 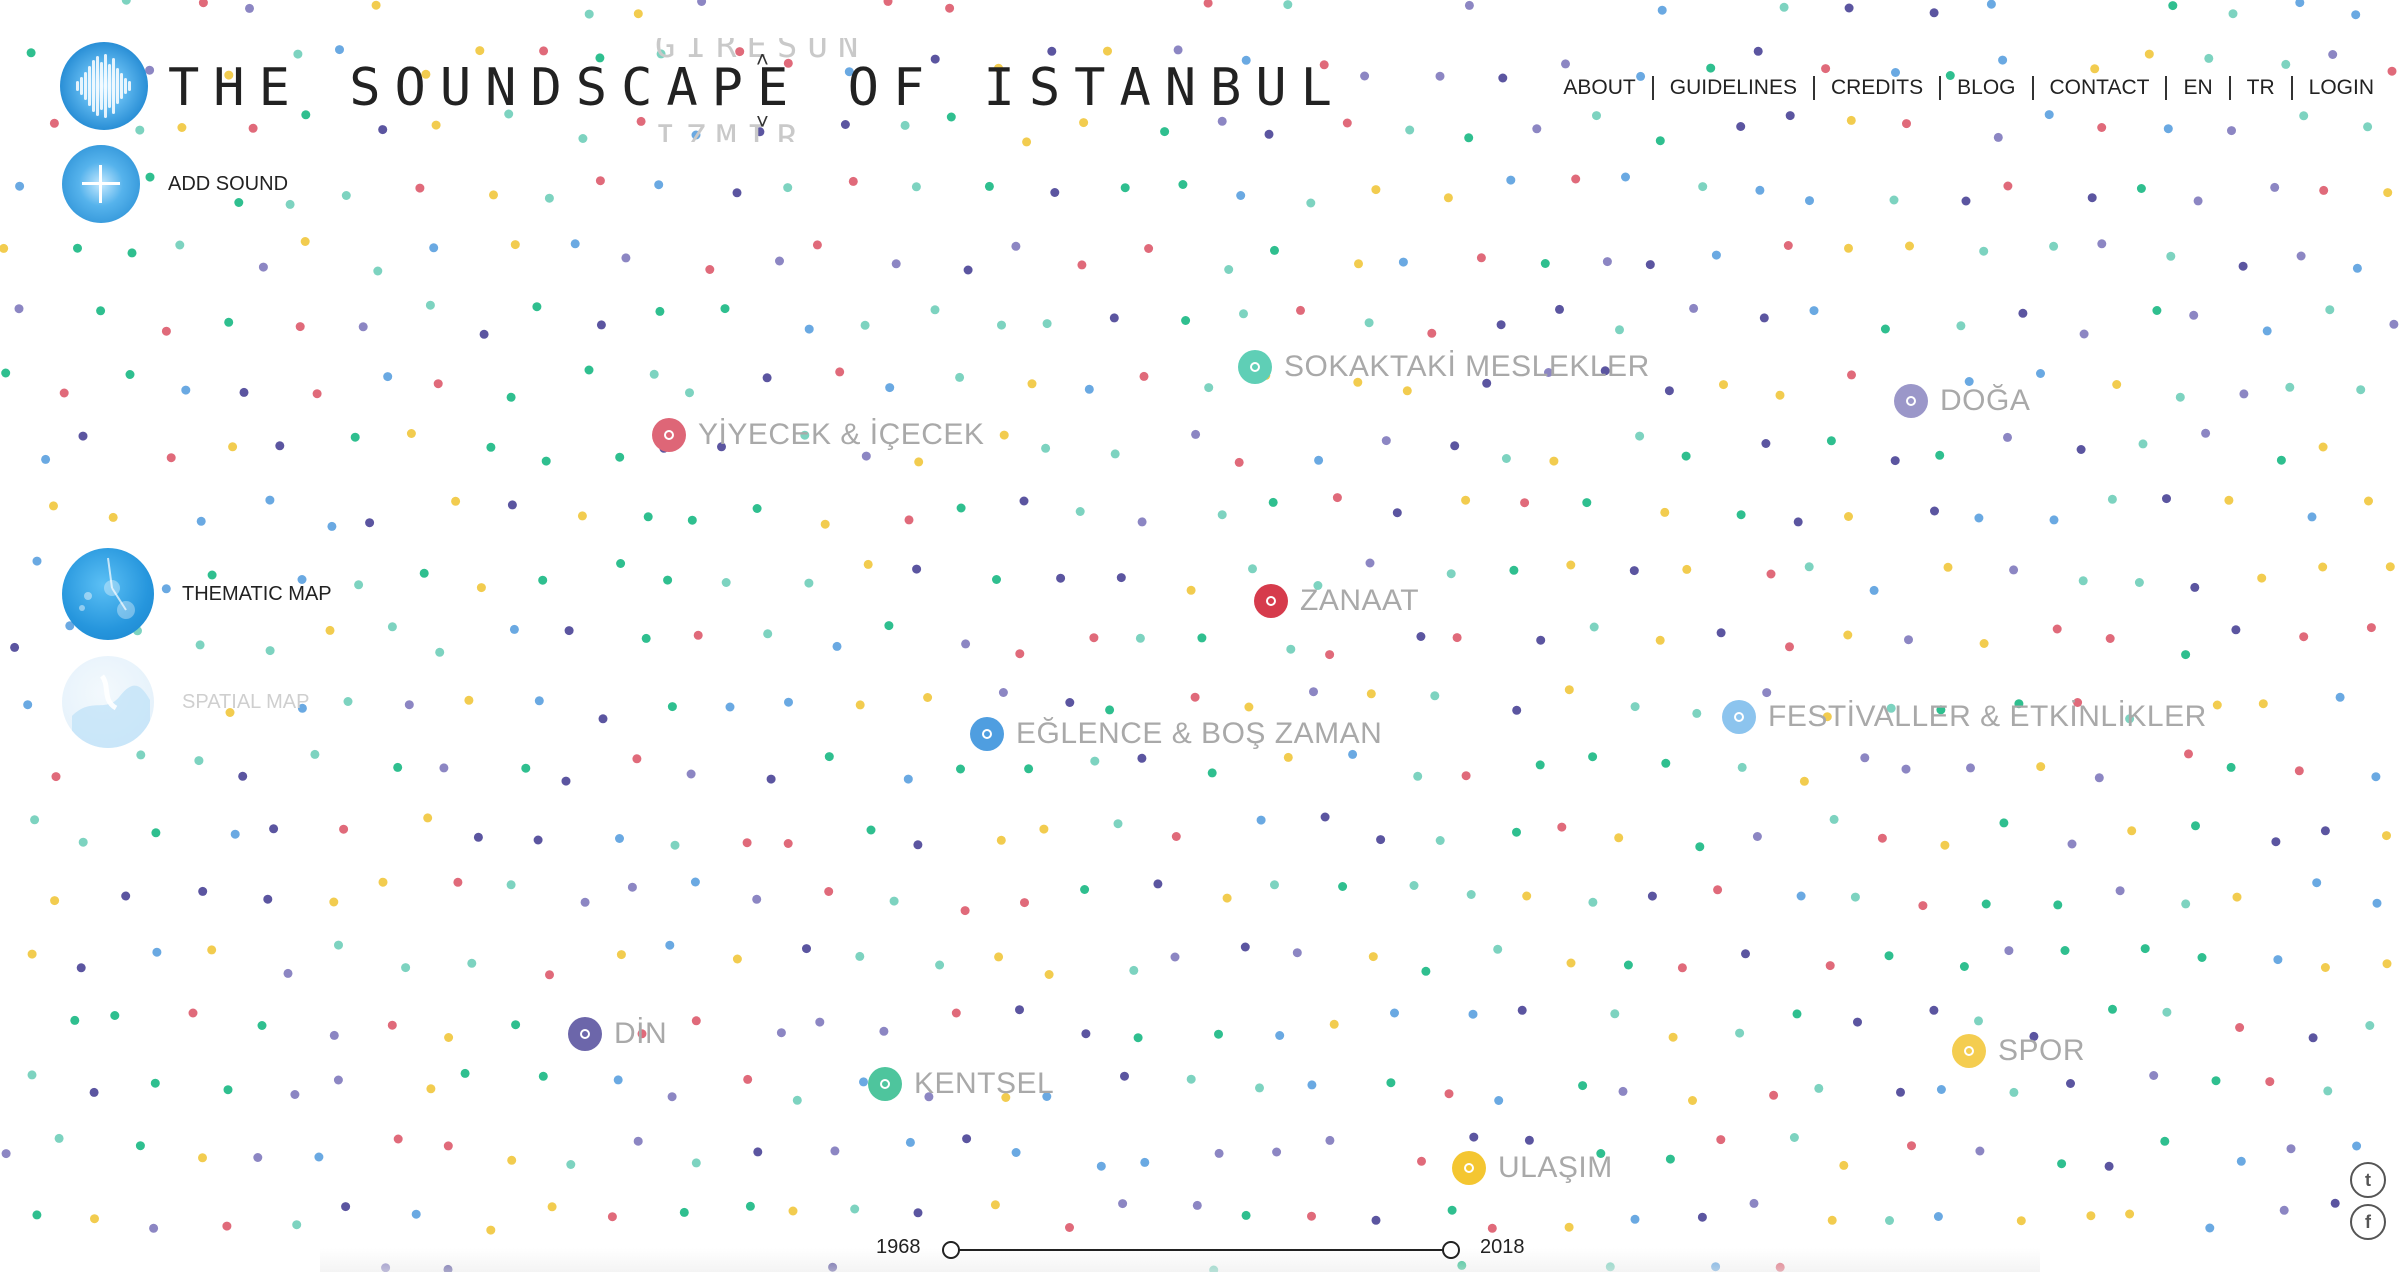 What do you see at coordinates (228, 184) in the screenshot?
I see `add-sound-label: ADD SOUND` at bounding box center [228, 184].